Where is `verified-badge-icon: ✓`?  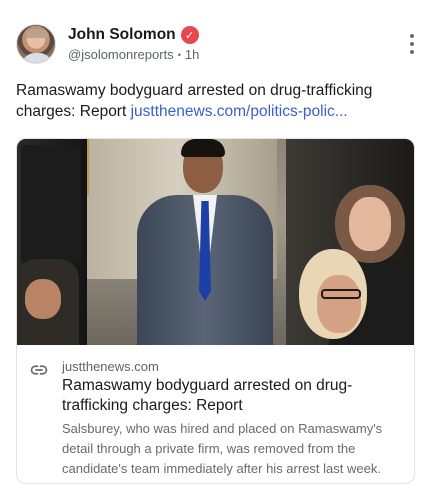
verified-badge-icon: ✓ is located at coordinates (189, 35).